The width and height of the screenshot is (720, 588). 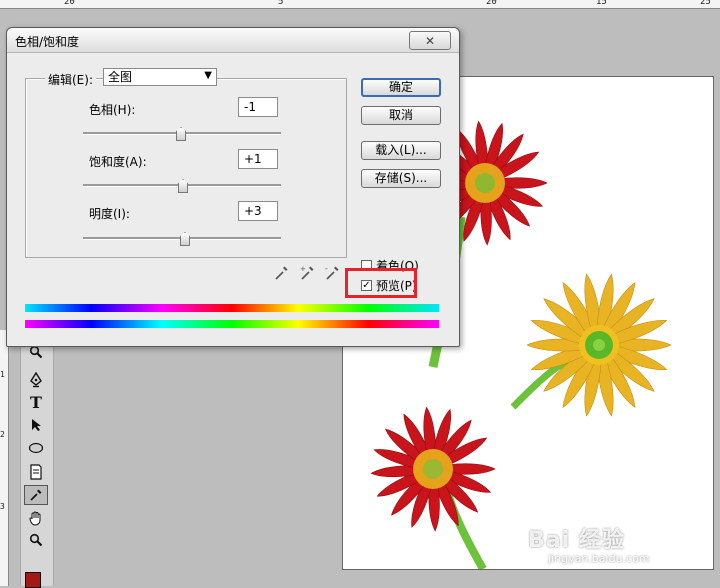 What do you see at coordinates (258, 107) in the screenshot?
I see `hue-input: -1` at bounding box center [258, 107].